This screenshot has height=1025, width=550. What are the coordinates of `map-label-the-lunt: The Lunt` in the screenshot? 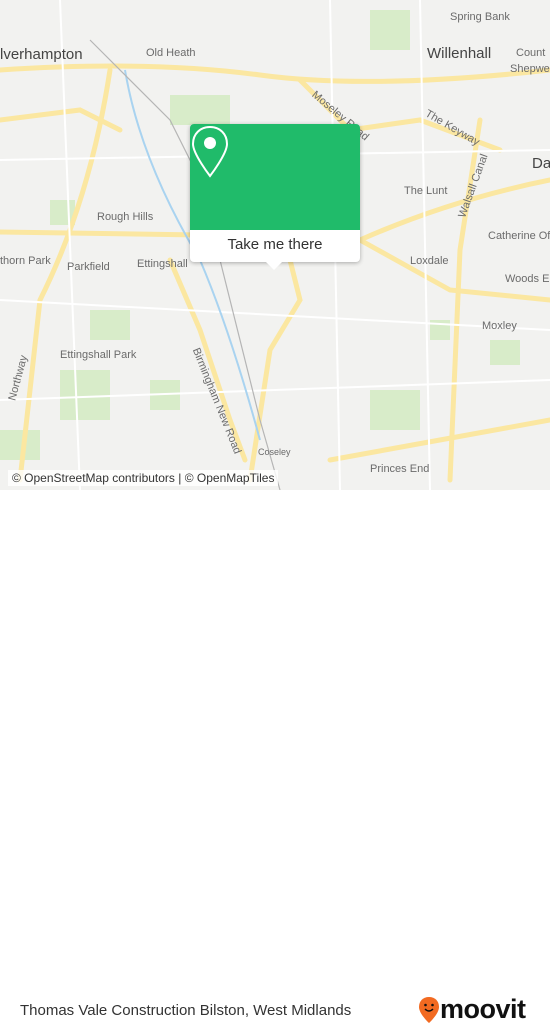 It's located at (426, 191).